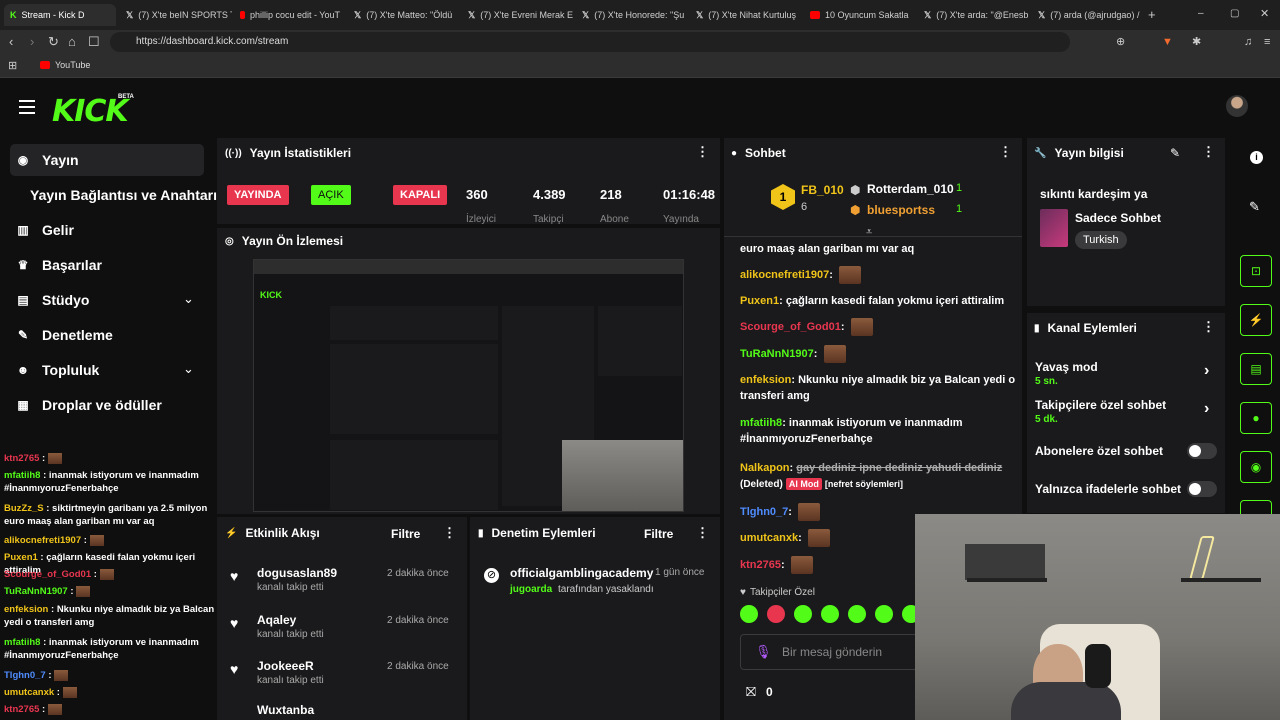 This screenshot has width=1280, height=720. I want to click on top-gifter-3: bluesportss, so click(901, 210).